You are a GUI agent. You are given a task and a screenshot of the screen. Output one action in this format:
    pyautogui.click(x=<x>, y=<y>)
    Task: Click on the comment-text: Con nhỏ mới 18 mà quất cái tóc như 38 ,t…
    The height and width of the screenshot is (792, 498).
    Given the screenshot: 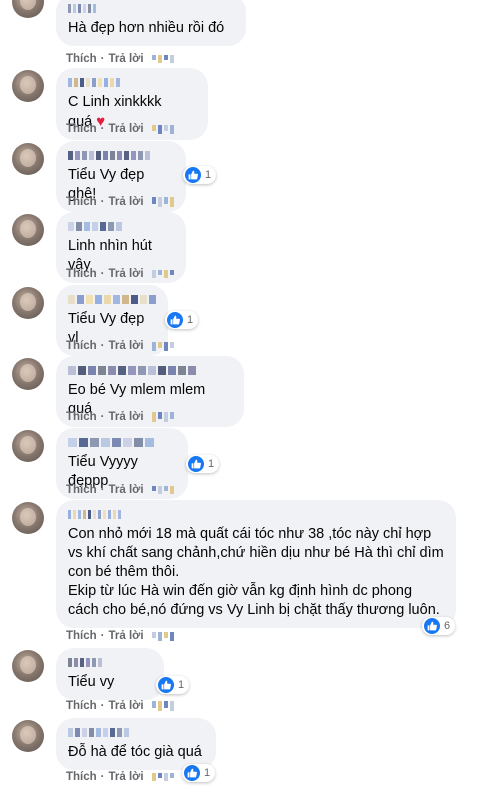 What is the action you would take?
    pyautogui.click(x=256, y=572)
    